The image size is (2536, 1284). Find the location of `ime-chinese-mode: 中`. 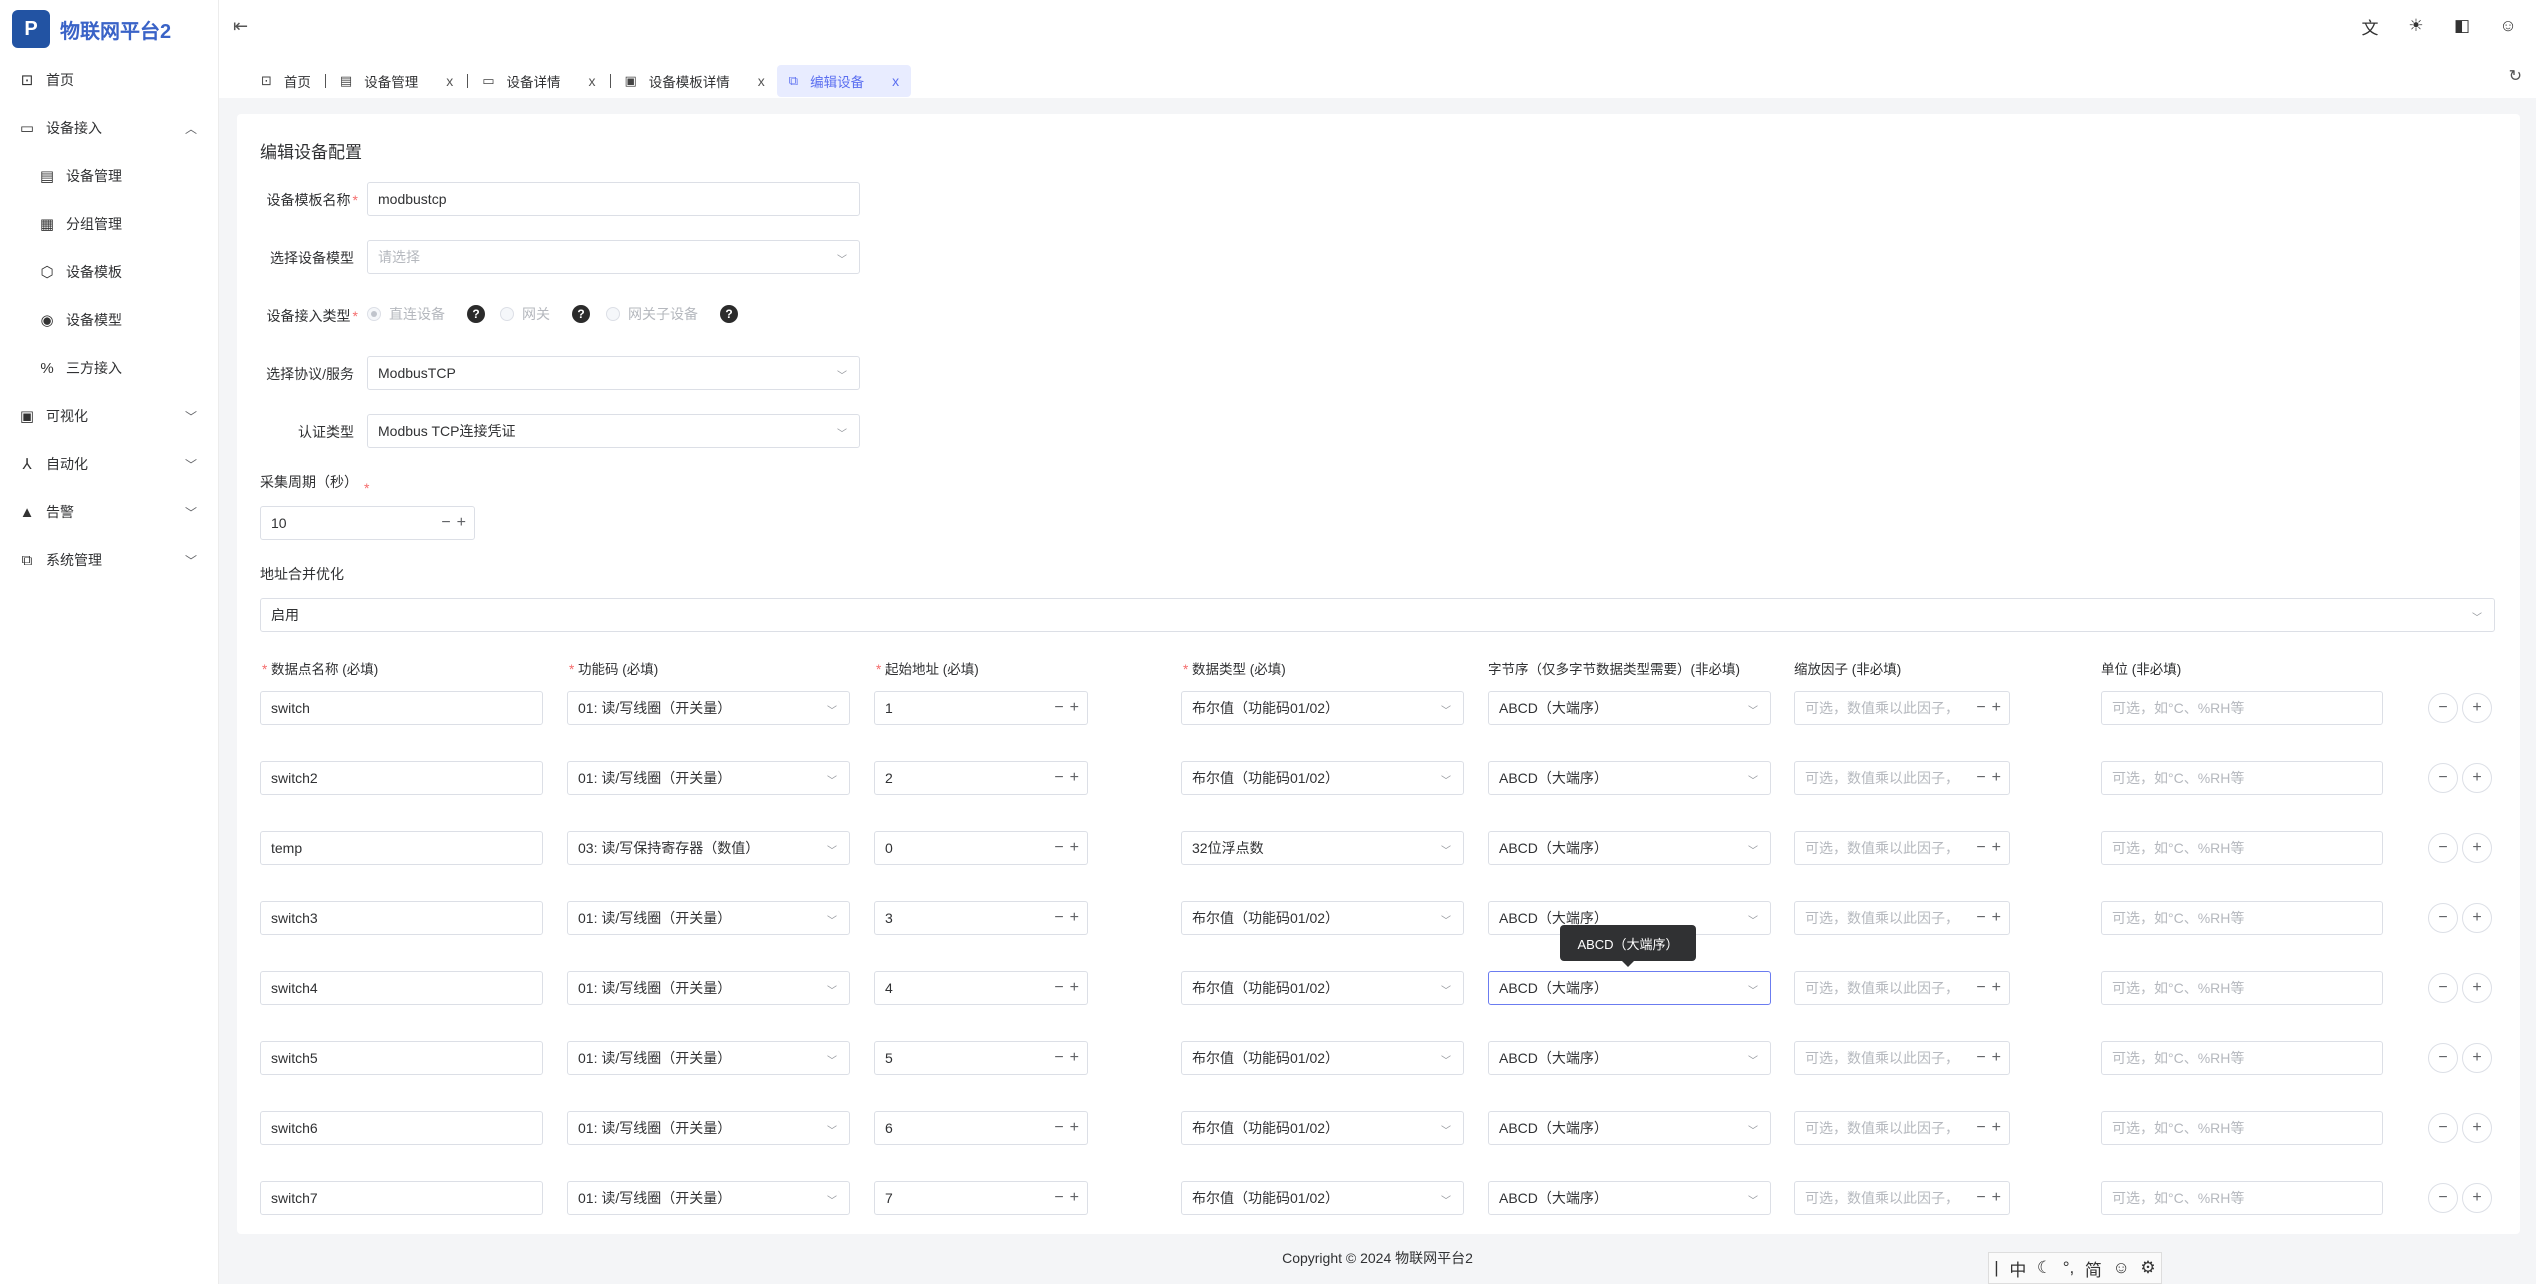

ime-chinese-mode: 中 is located at coordinates (2017, 1268).